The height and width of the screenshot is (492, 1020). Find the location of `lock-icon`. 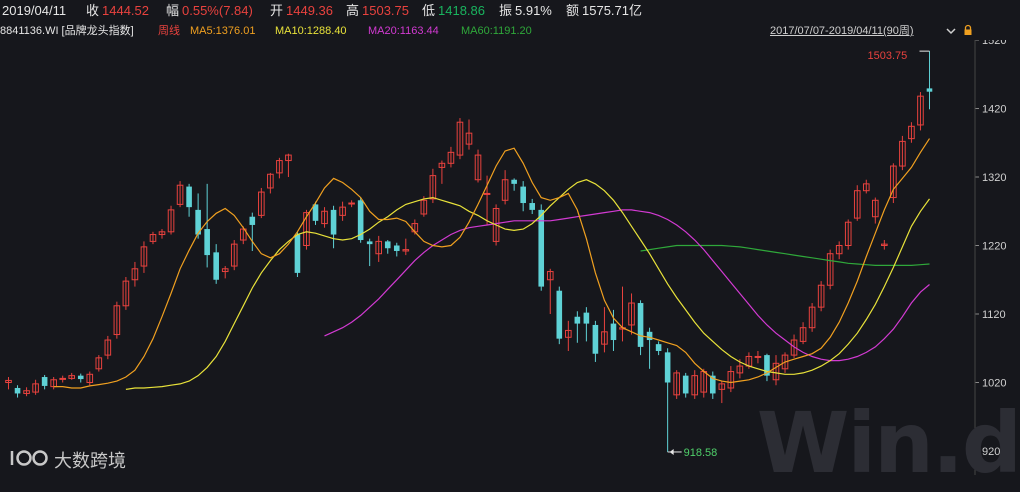

lock-icon is located at coordinates (968, 30).